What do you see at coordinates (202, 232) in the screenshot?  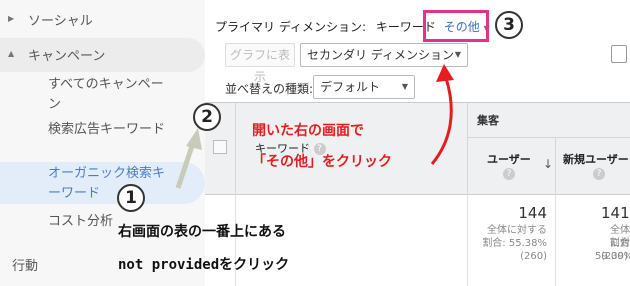 I see `instruction-black-line1: 右画面の表の一番上にある` at bounding box center [202, 232].